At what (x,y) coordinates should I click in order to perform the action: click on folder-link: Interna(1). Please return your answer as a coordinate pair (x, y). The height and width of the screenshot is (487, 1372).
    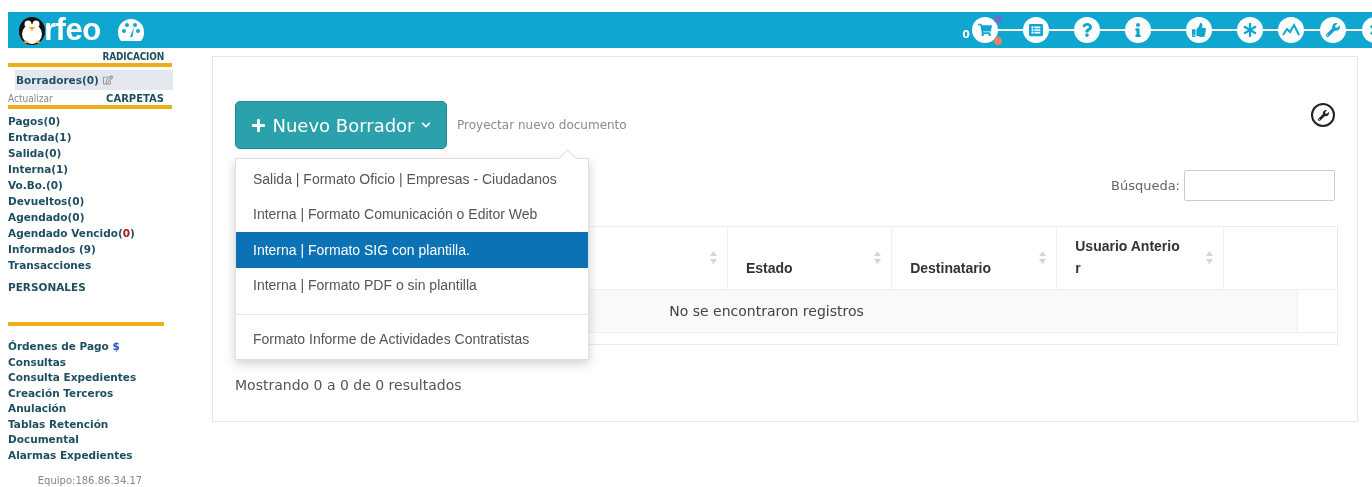
    Looking at the image, I should click on (90, 169).